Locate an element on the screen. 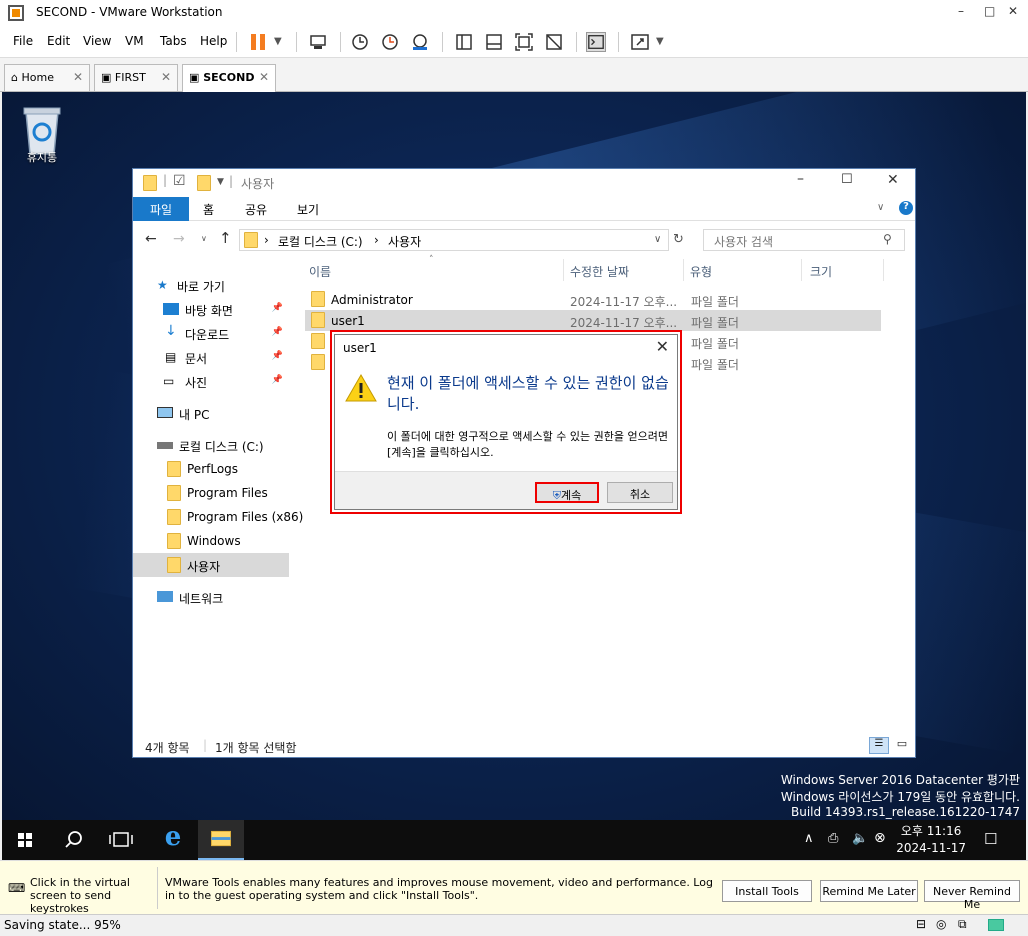  maximize-button: □ is located at coordinates (989, 11).